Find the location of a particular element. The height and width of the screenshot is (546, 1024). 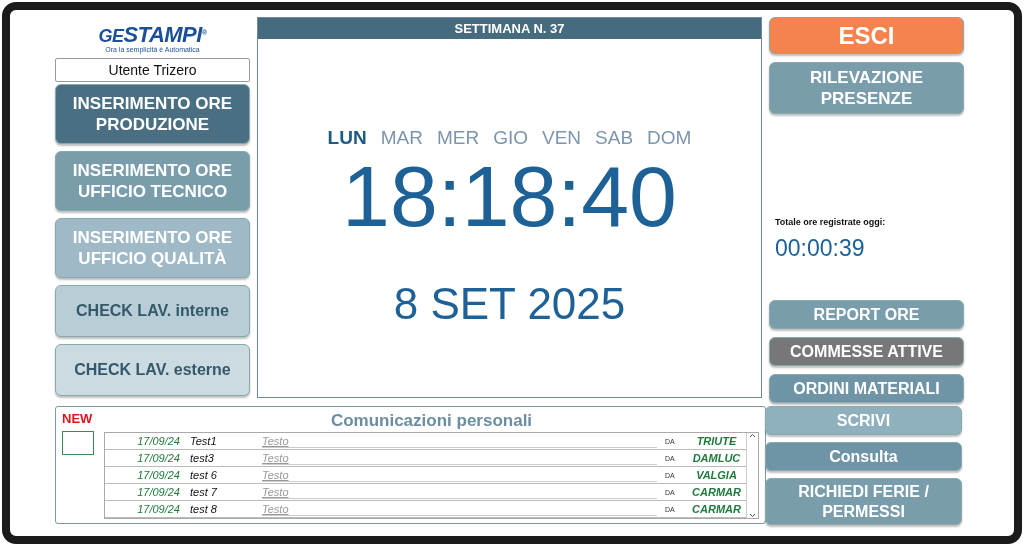

menu-button: ORDINI MATERIALI is located at coordinates (866, 388).